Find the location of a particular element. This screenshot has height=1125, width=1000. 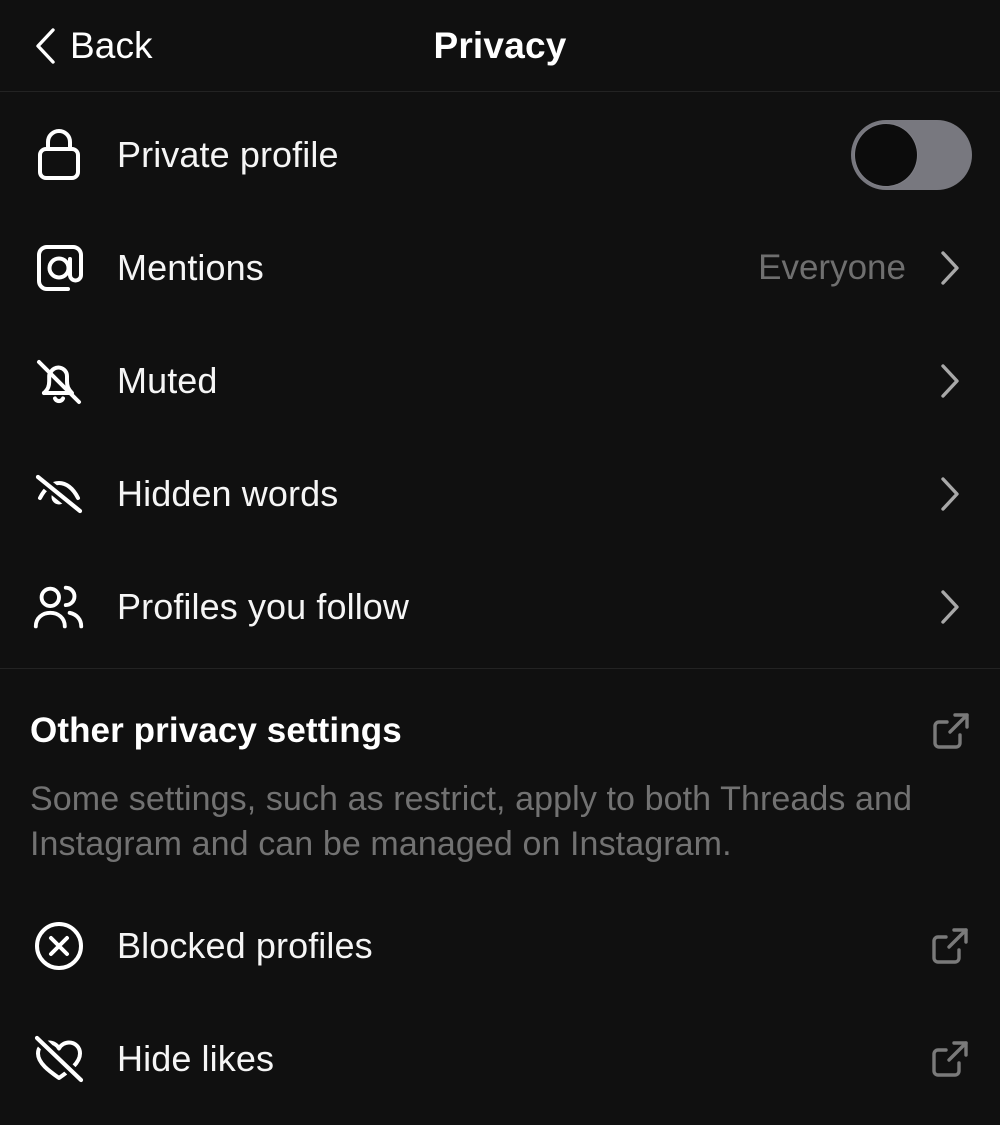

setting-label: Blocked profiles is located at coordinates (245, 945).